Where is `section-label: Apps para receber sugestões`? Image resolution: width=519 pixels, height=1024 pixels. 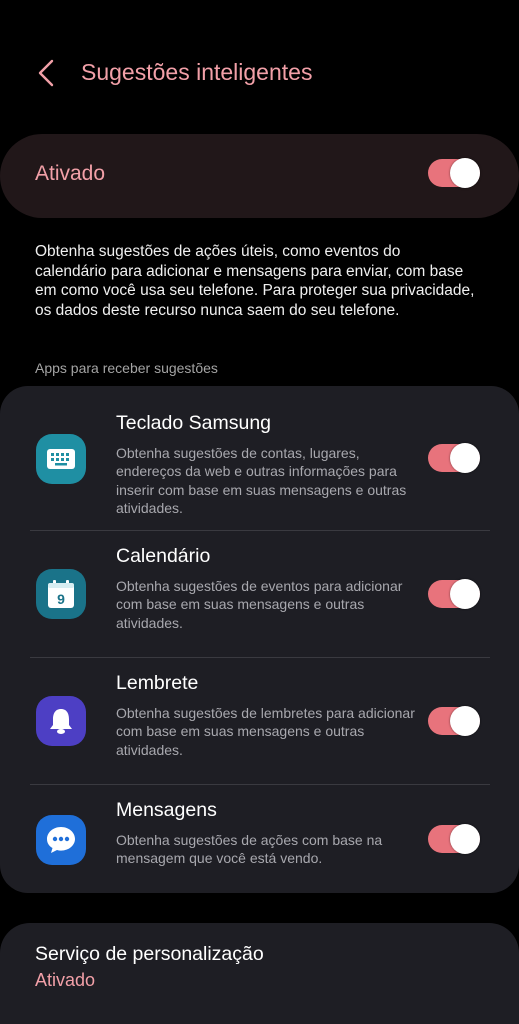
section-label: Apps para receber sugestões is located at coordinates (126, 368).